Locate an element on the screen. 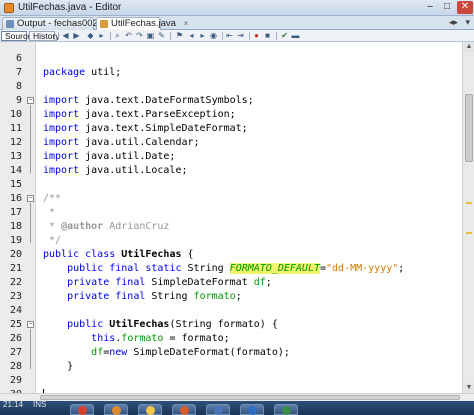  code-token: SimpleDateFormat is located at coordinates (202, 282).